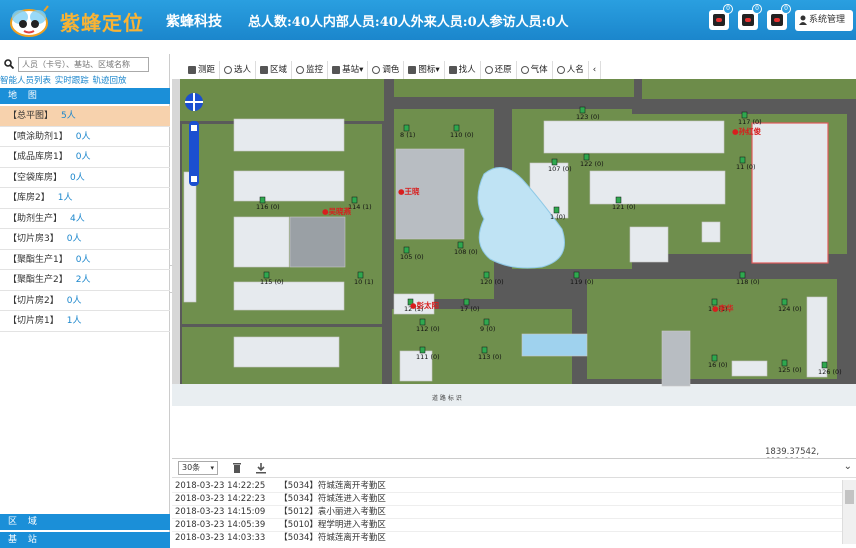 The width and height of the screenshot is (856, 548). Describe the element at coordinates (557, 217) in the screenshot. I see `station-label: 1 (0)` at that location.